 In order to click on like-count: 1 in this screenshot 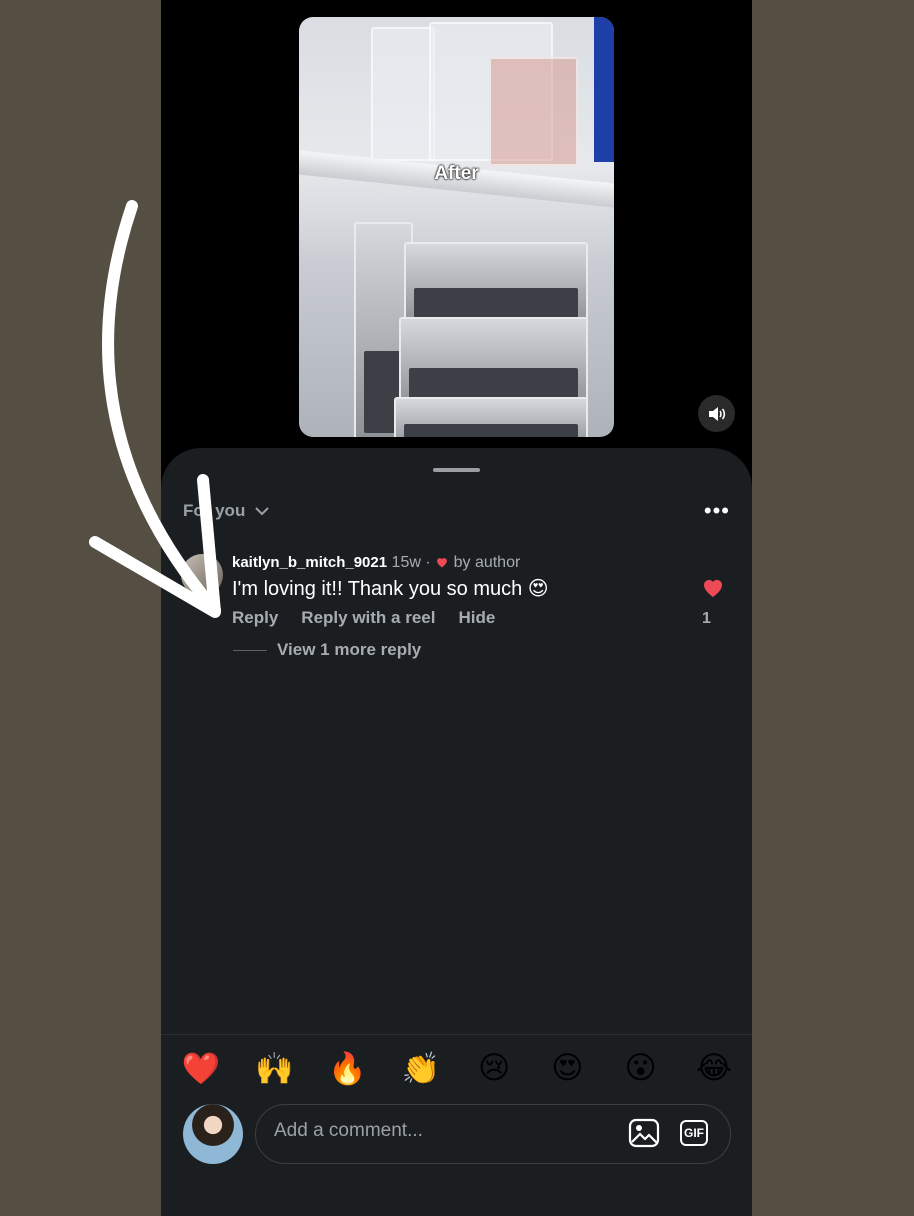, I will do `click(706, 618)`.